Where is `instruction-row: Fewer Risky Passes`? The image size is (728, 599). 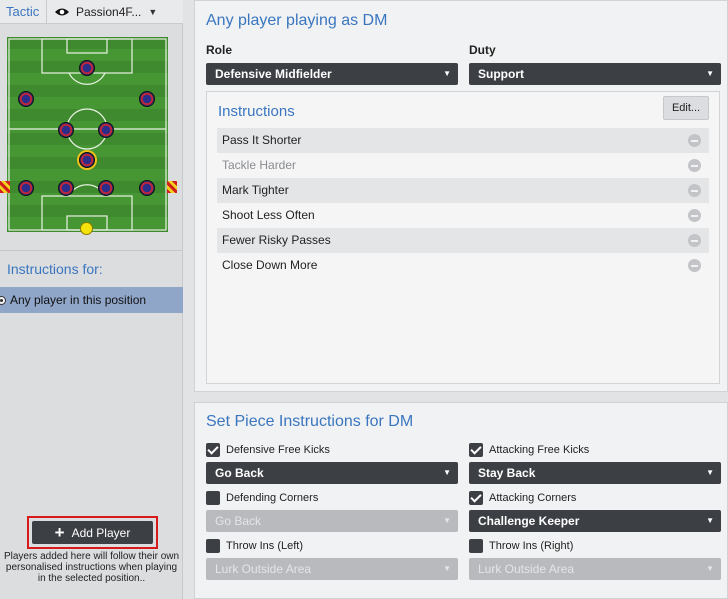 instruction-row: Fewer Risky Passes is located at coordinates (463, 240).